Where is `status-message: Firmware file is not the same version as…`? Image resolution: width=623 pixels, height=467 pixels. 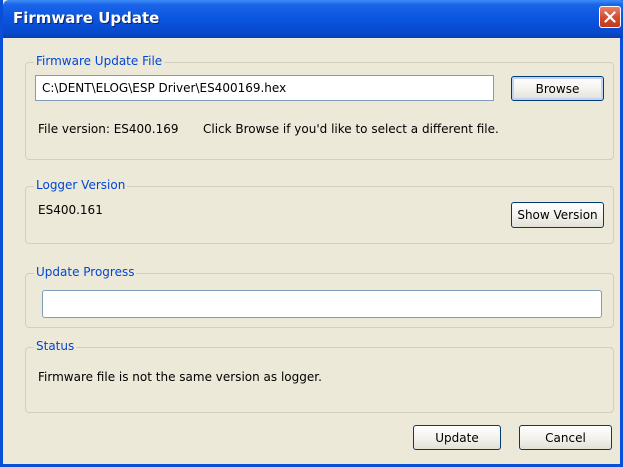 status-message: Firmware file is not the same version as… is located at coordinates (180, 377).